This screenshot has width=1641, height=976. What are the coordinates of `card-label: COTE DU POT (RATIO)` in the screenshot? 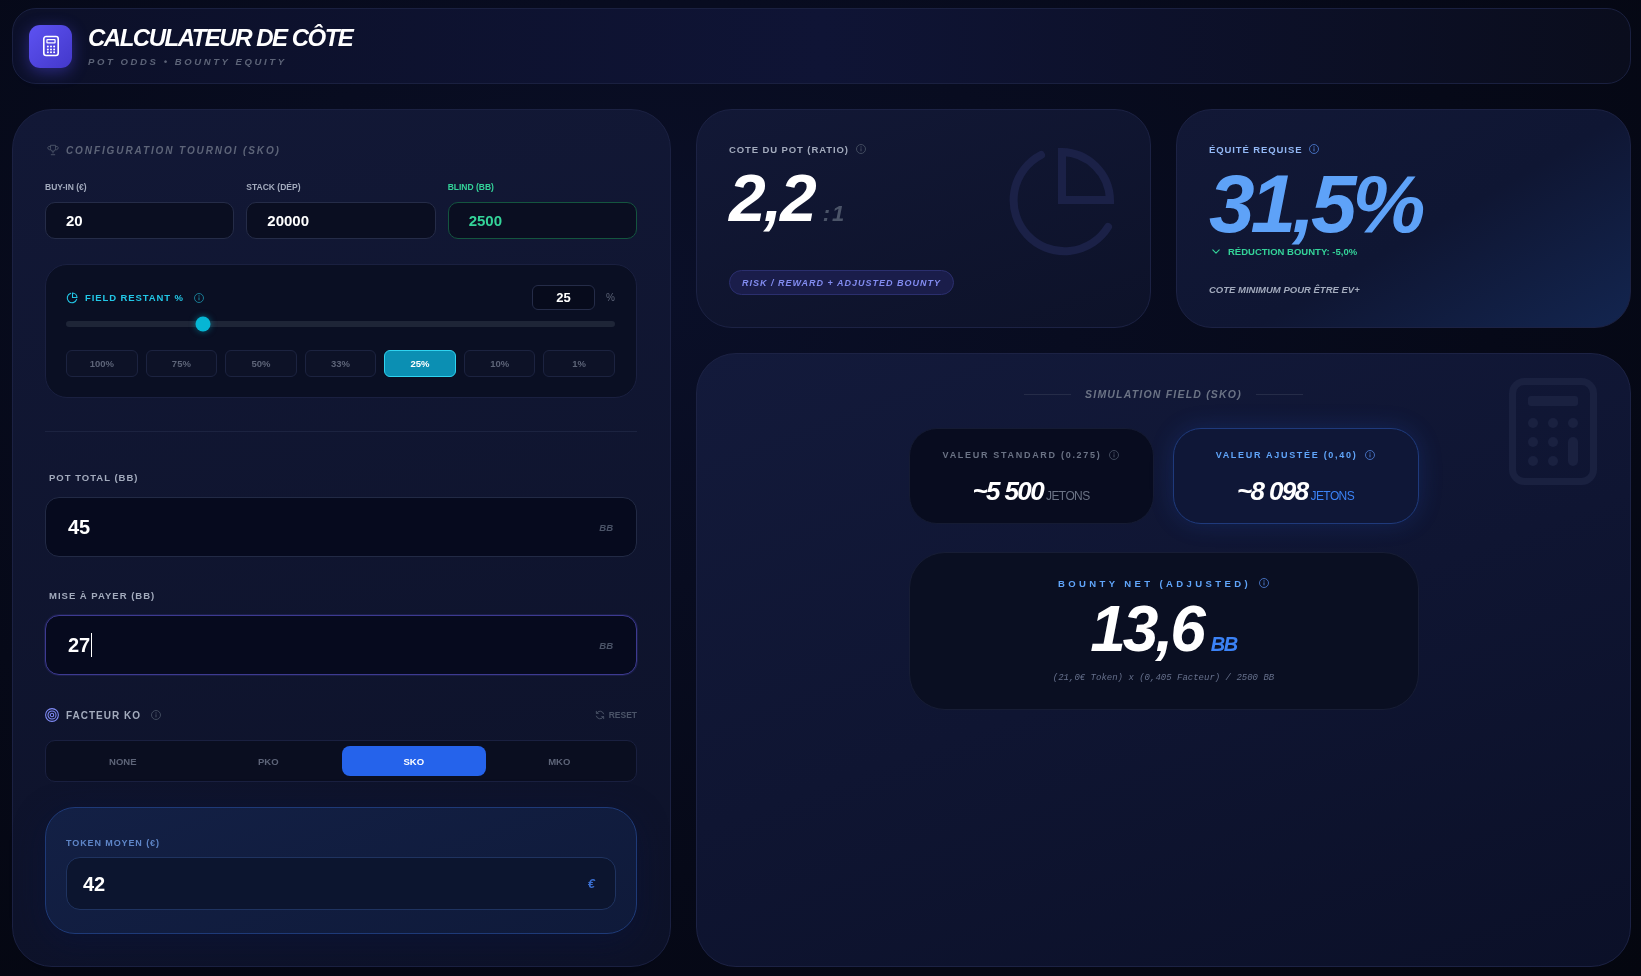 It's located at (789, 149).